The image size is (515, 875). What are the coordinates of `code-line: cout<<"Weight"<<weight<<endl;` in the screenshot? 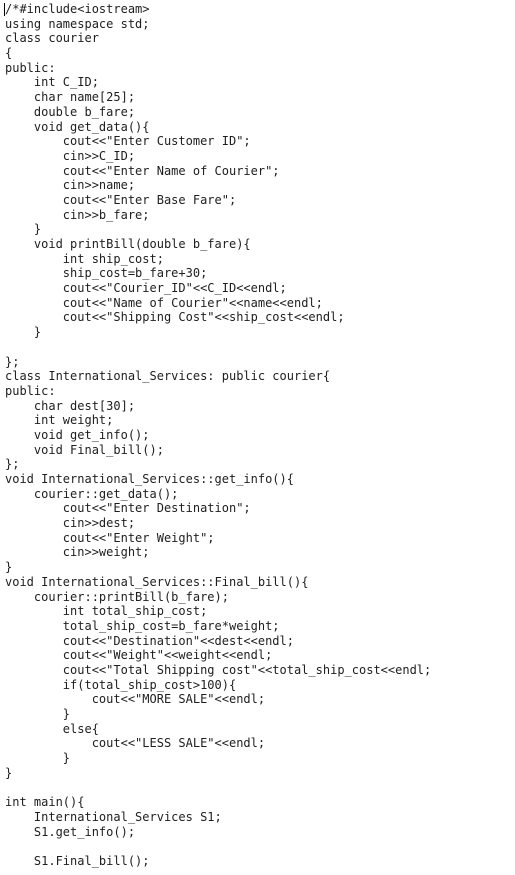 It's located at (139, 655).